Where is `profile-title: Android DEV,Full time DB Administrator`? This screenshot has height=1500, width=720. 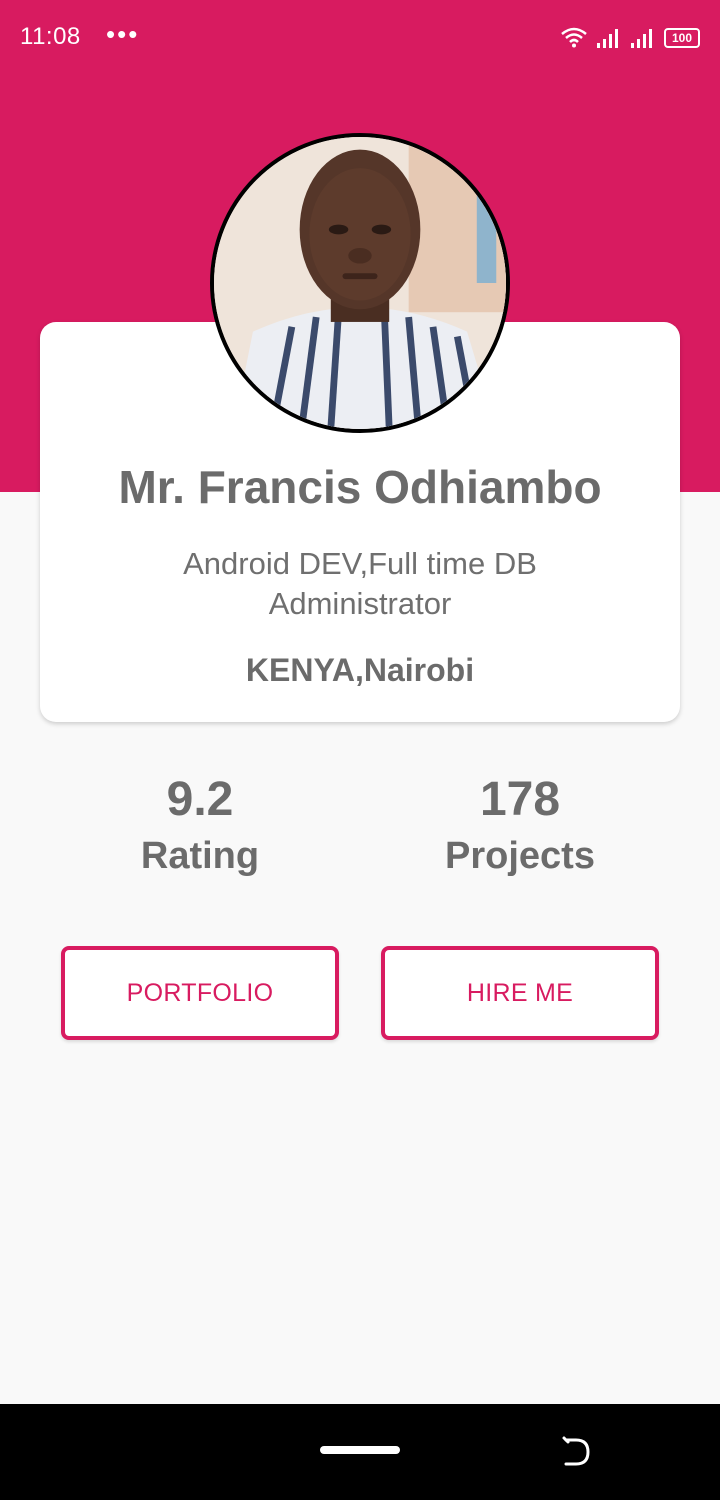
profile-title: Android DEV,Full time DB Administrator is located at coordinates (360, 583).